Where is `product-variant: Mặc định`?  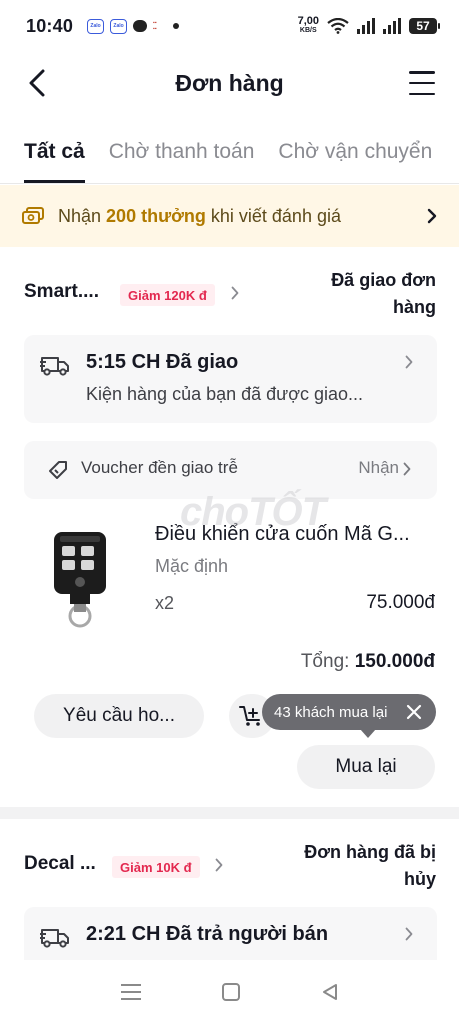 product-variant: Mặc định is located at coordinates (192, 566).